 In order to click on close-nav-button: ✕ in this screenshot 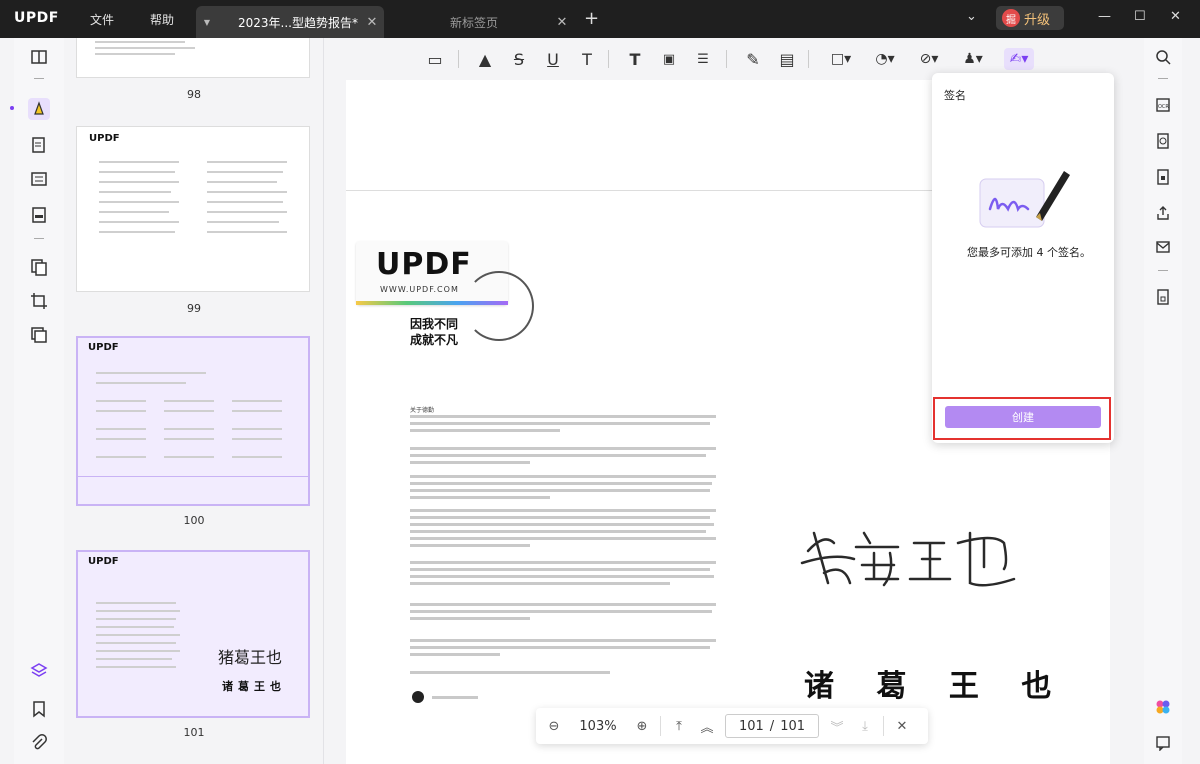, I will do `click(902, 726)`.